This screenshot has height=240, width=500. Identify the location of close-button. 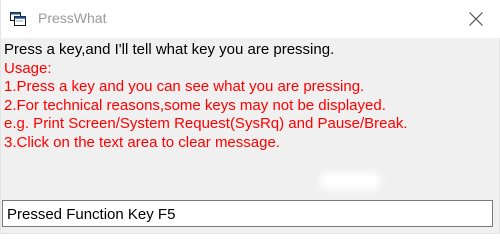
(476, 18).